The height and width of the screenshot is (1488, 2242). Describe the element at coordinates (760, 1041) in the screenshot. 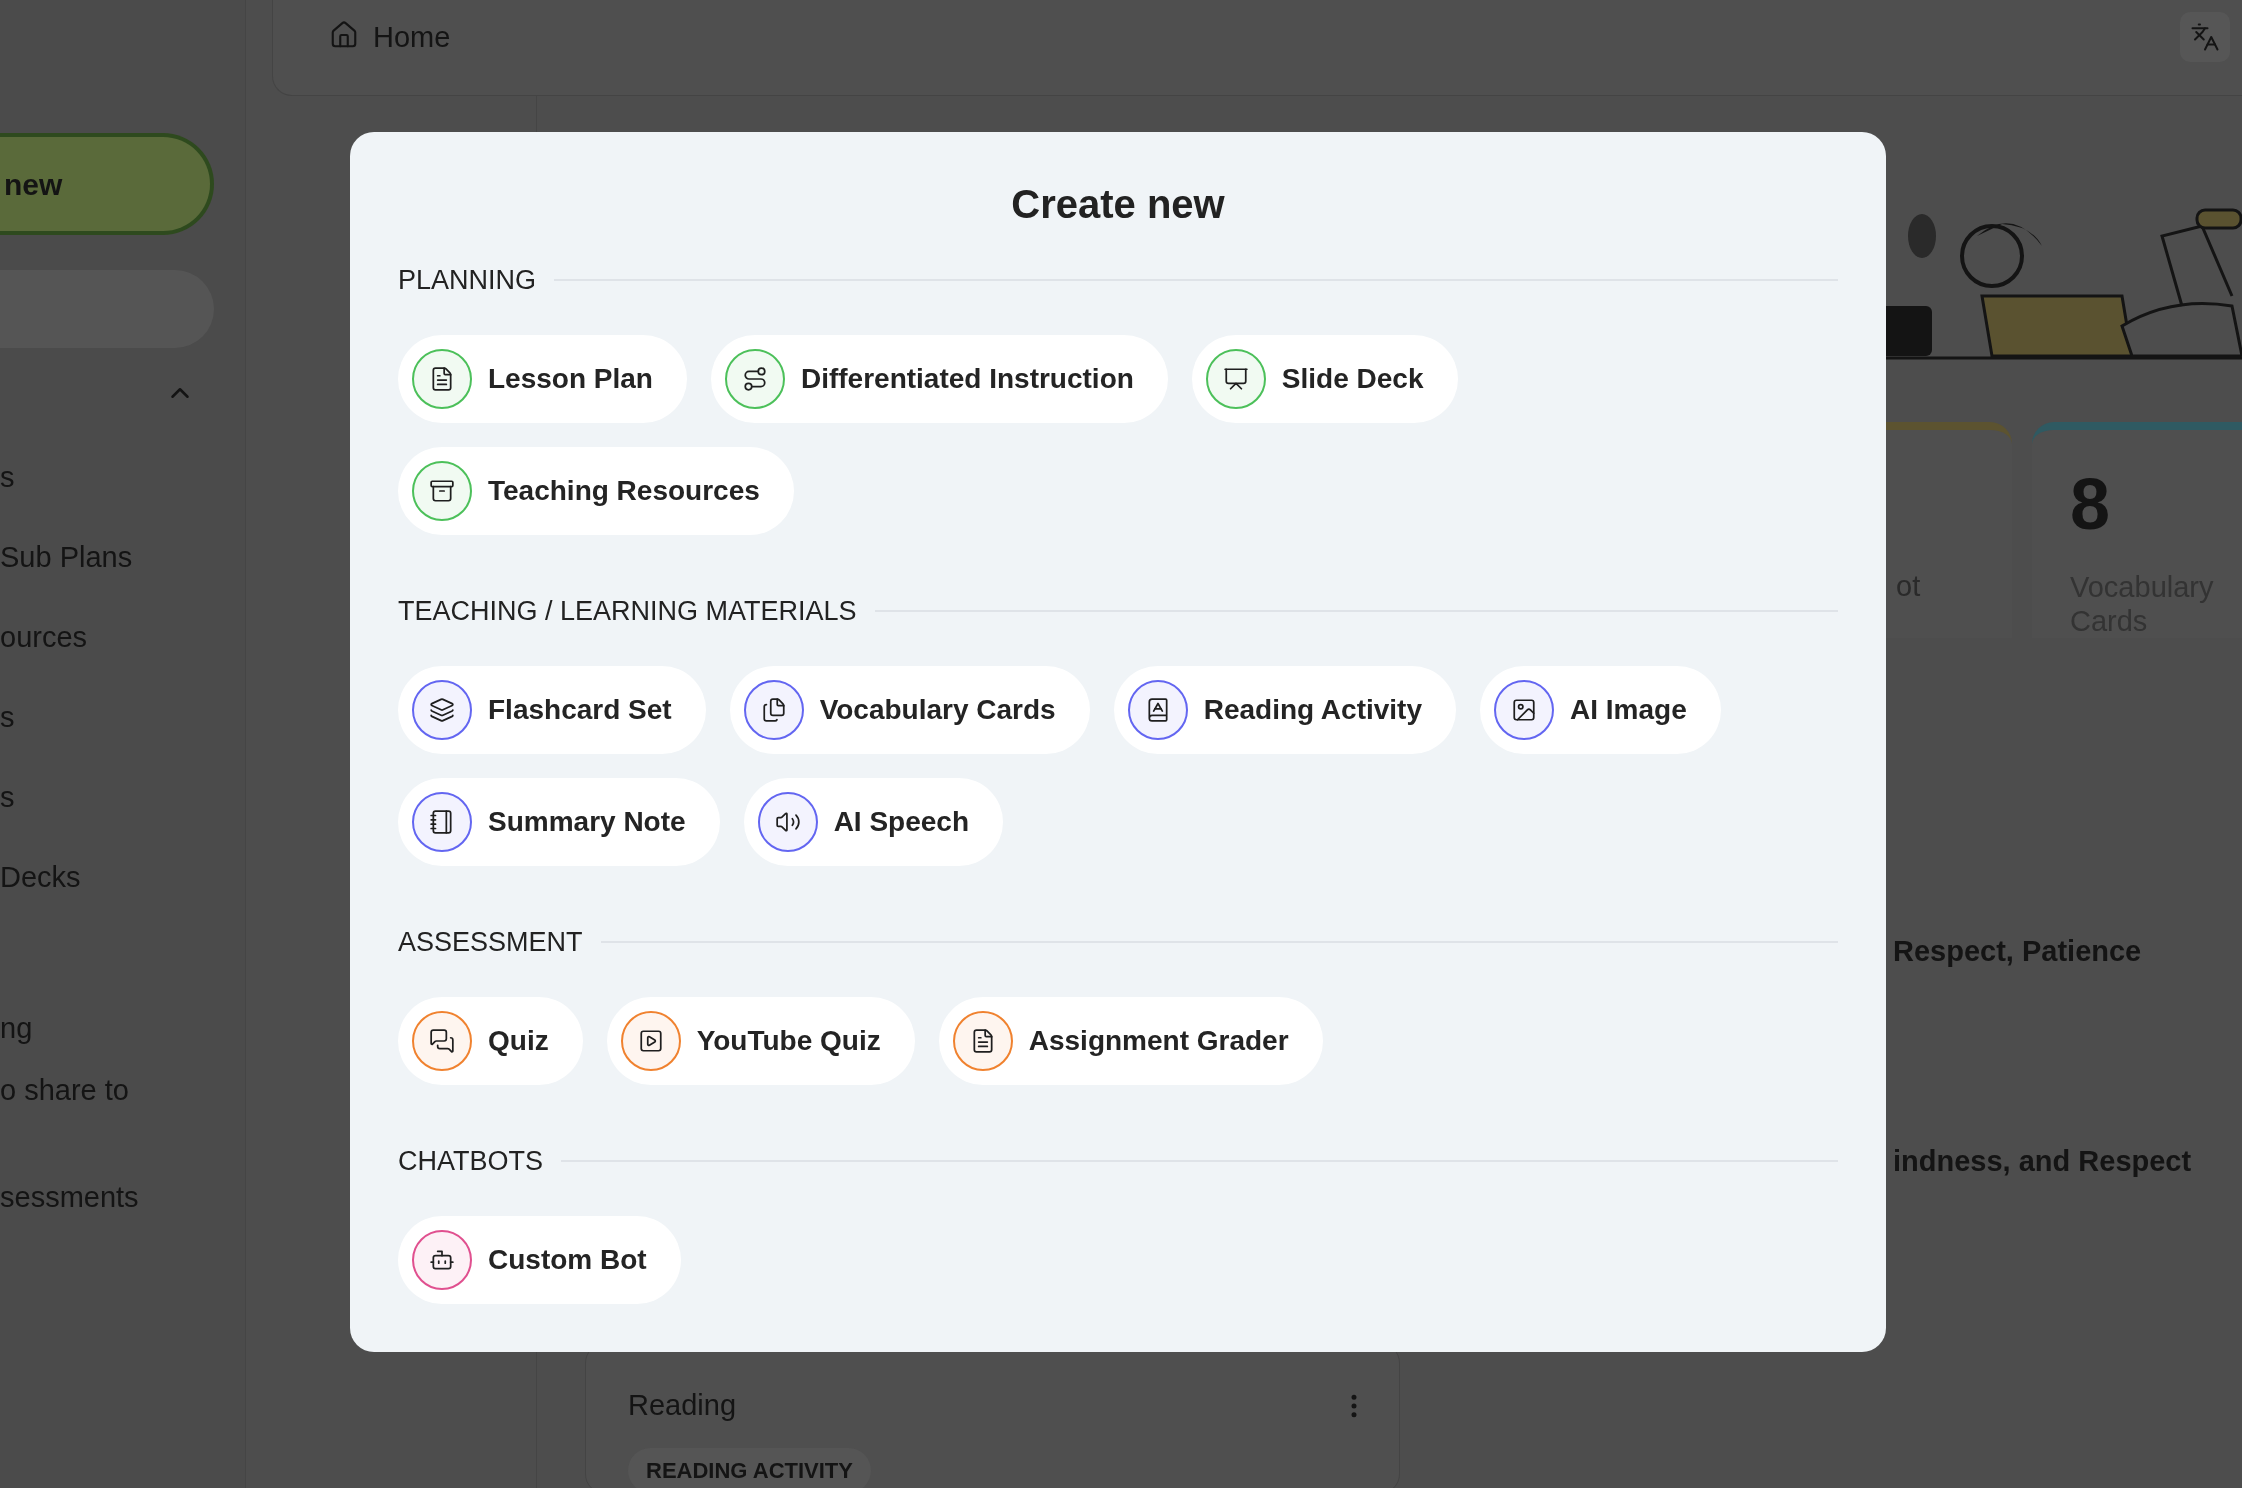

I see `create-option-button: YouTube Quiz` at that location.